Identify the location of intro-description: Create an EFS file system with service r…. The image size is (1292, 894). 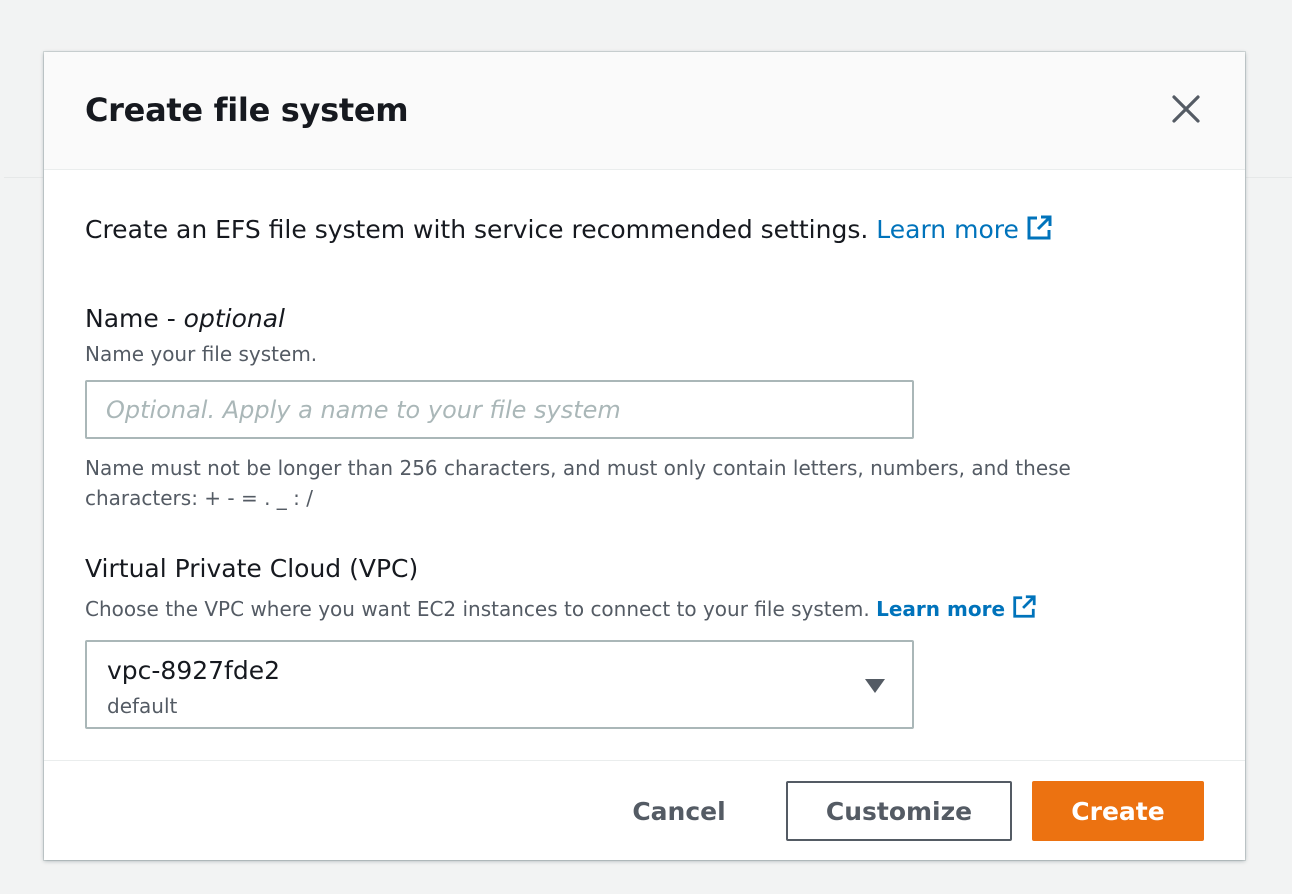
(477, 229).